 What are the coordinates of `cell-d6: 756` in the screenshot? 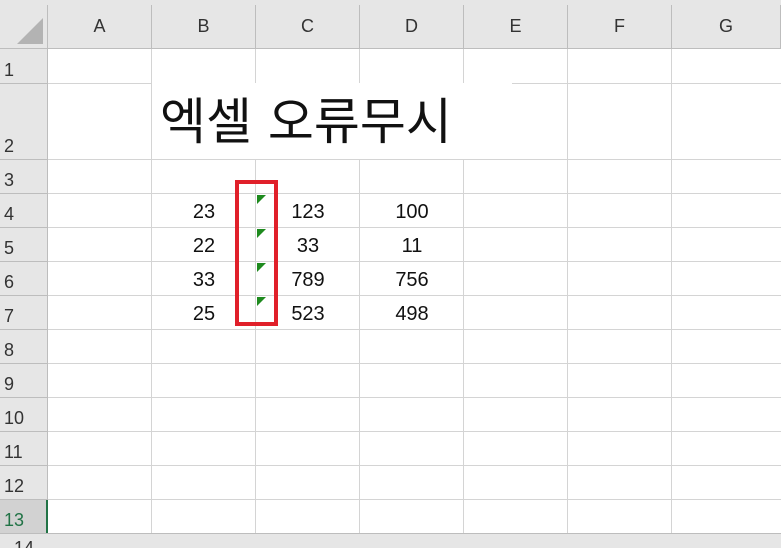 It's located at (412, 279).